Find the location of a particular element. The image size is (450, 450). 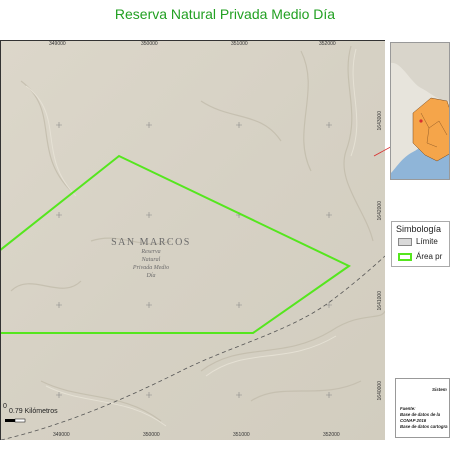

locator-inset-map is located at coordinates (420, 111).